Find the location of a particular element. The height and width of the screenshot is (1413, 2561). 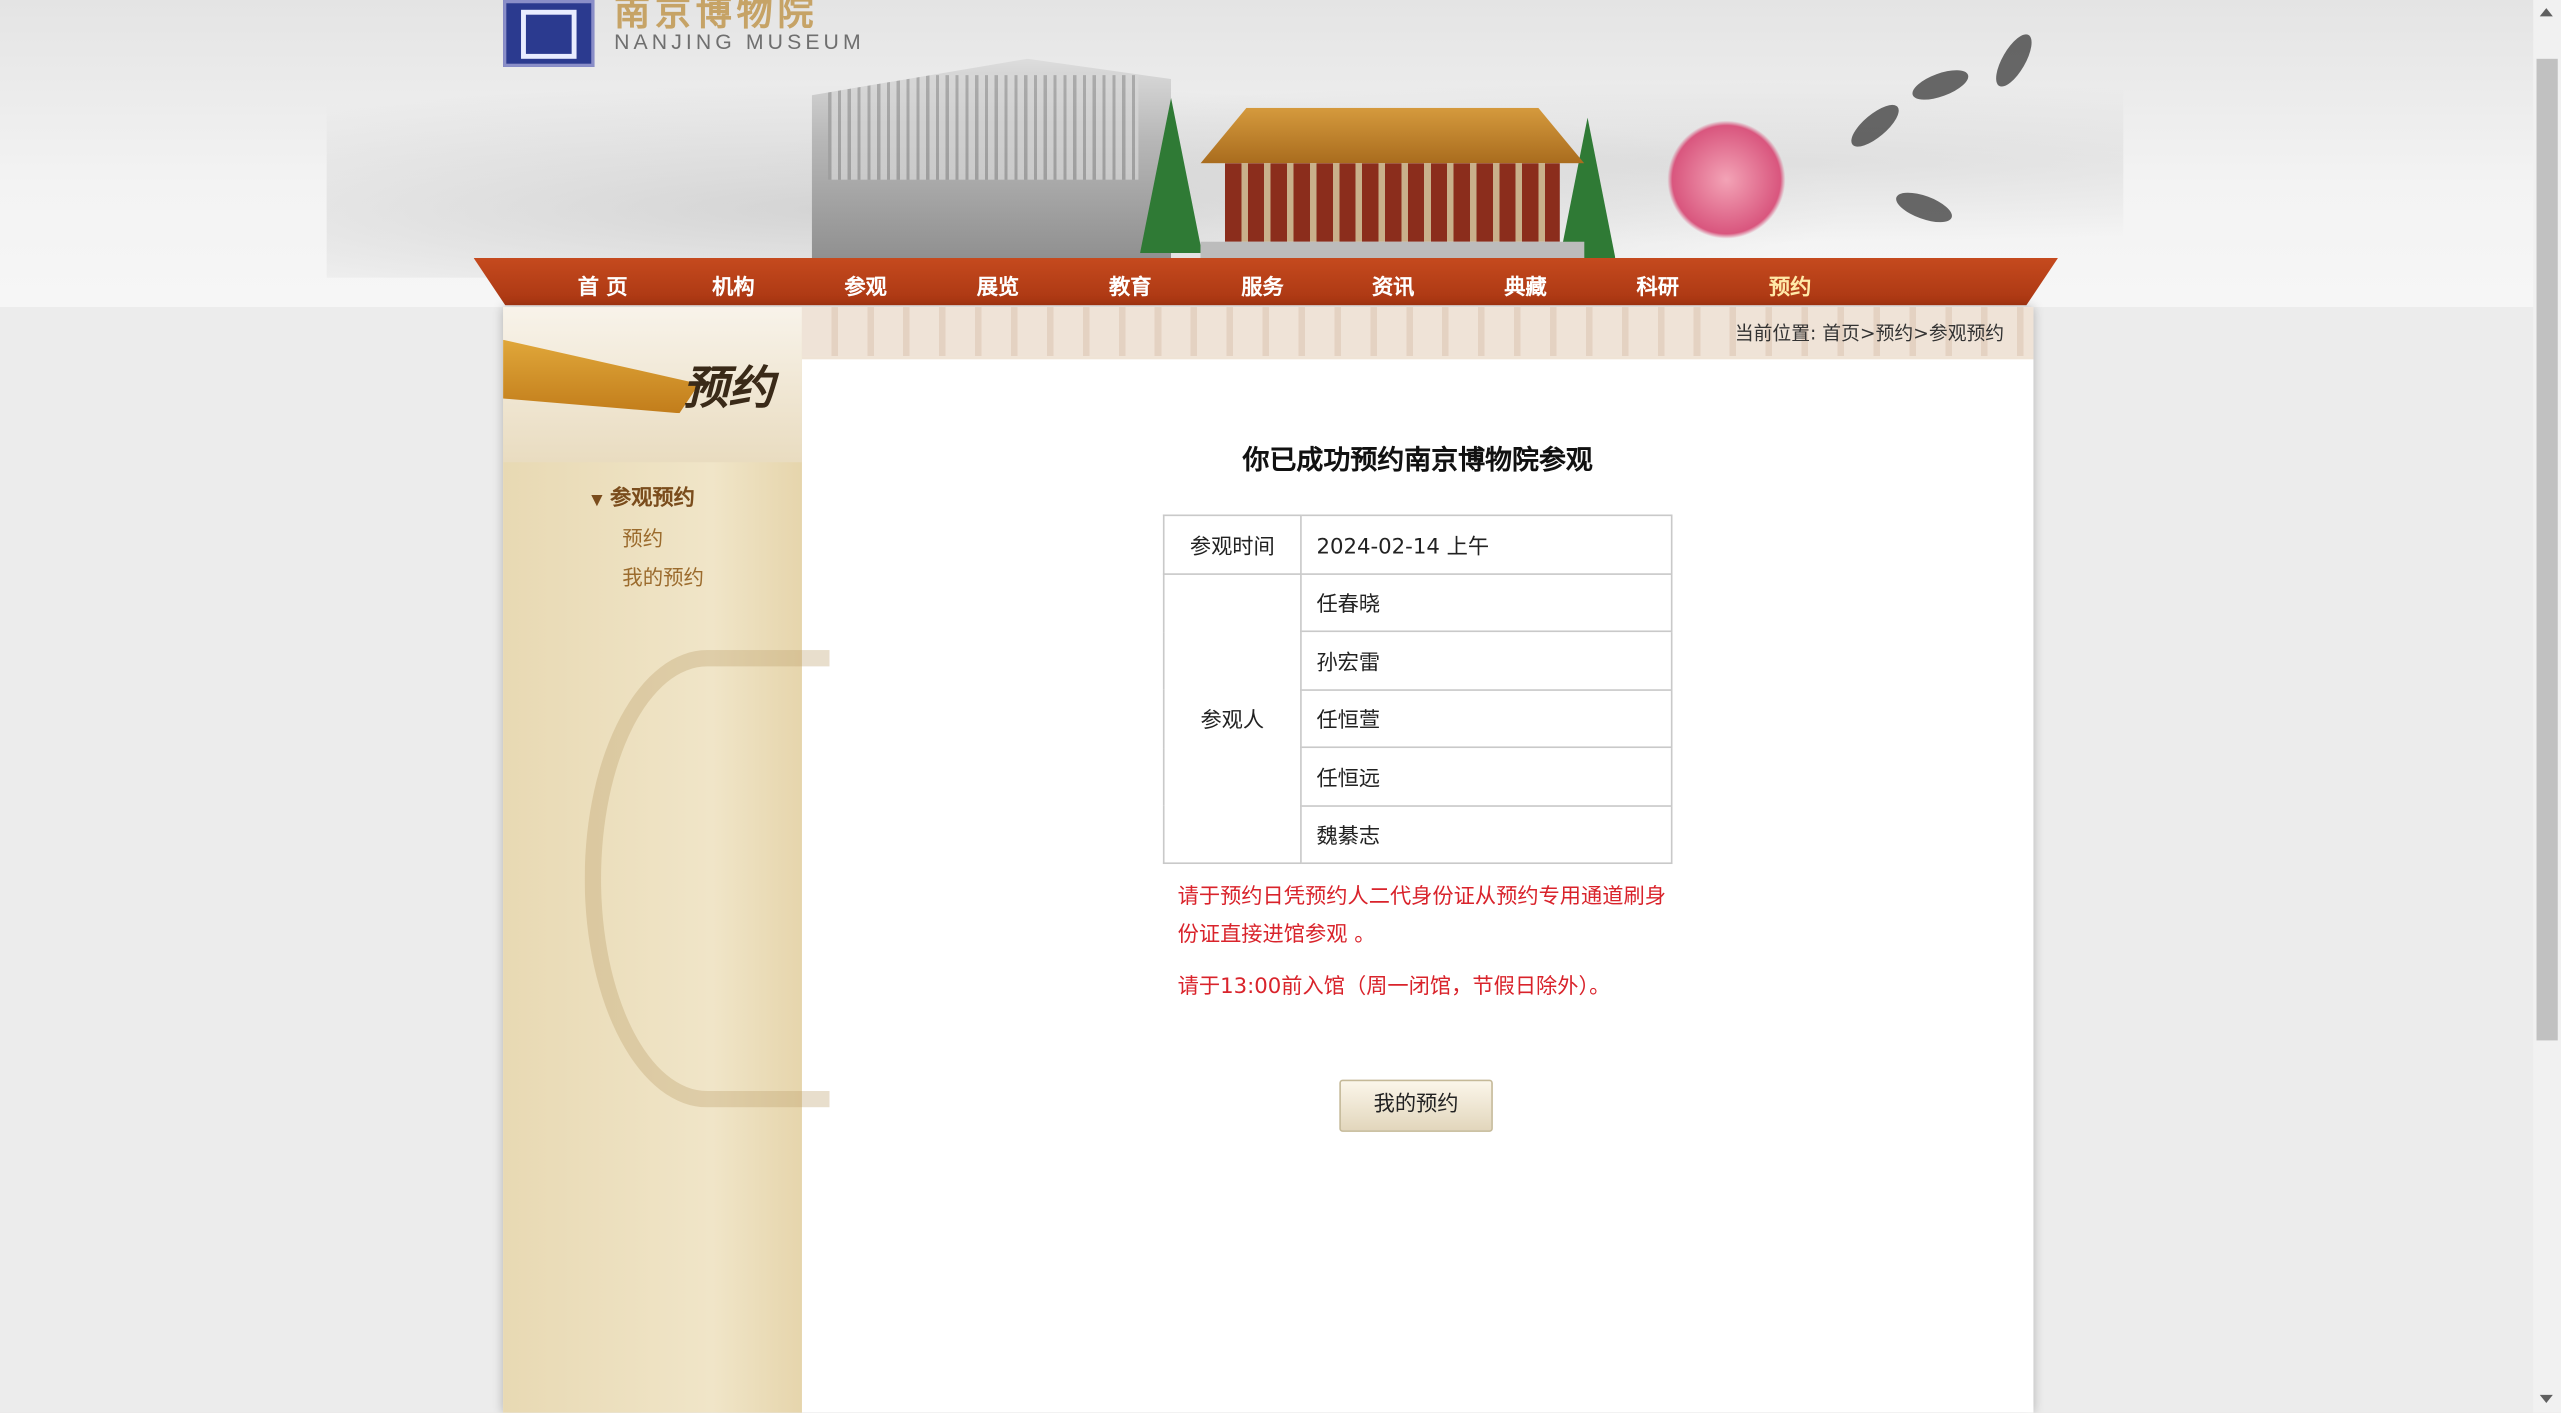

table-row: 参观人 任春晓 is located at coordinates (1417, 718).